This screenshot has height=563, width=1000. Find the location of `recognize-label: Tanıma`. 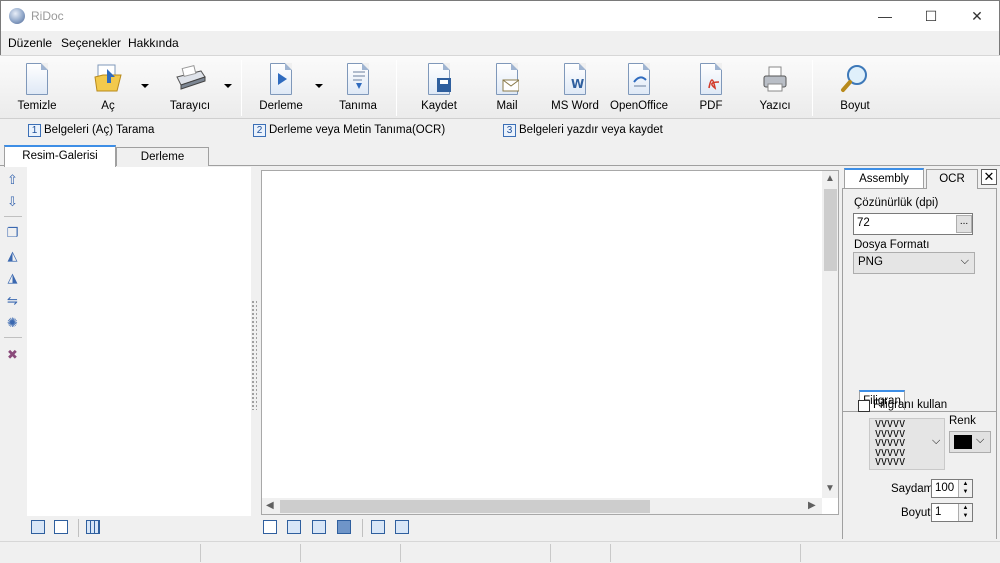

recognize-label: Tanıma is located at coordinates (358, 106).